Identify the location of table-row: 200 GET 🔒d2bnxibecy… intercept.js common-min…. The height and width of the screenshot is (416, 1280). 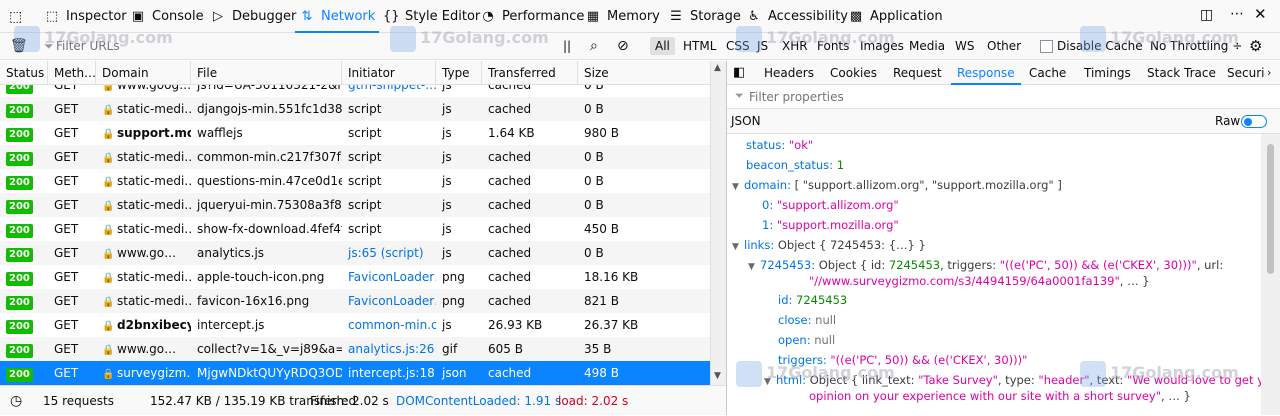
(355, 325).